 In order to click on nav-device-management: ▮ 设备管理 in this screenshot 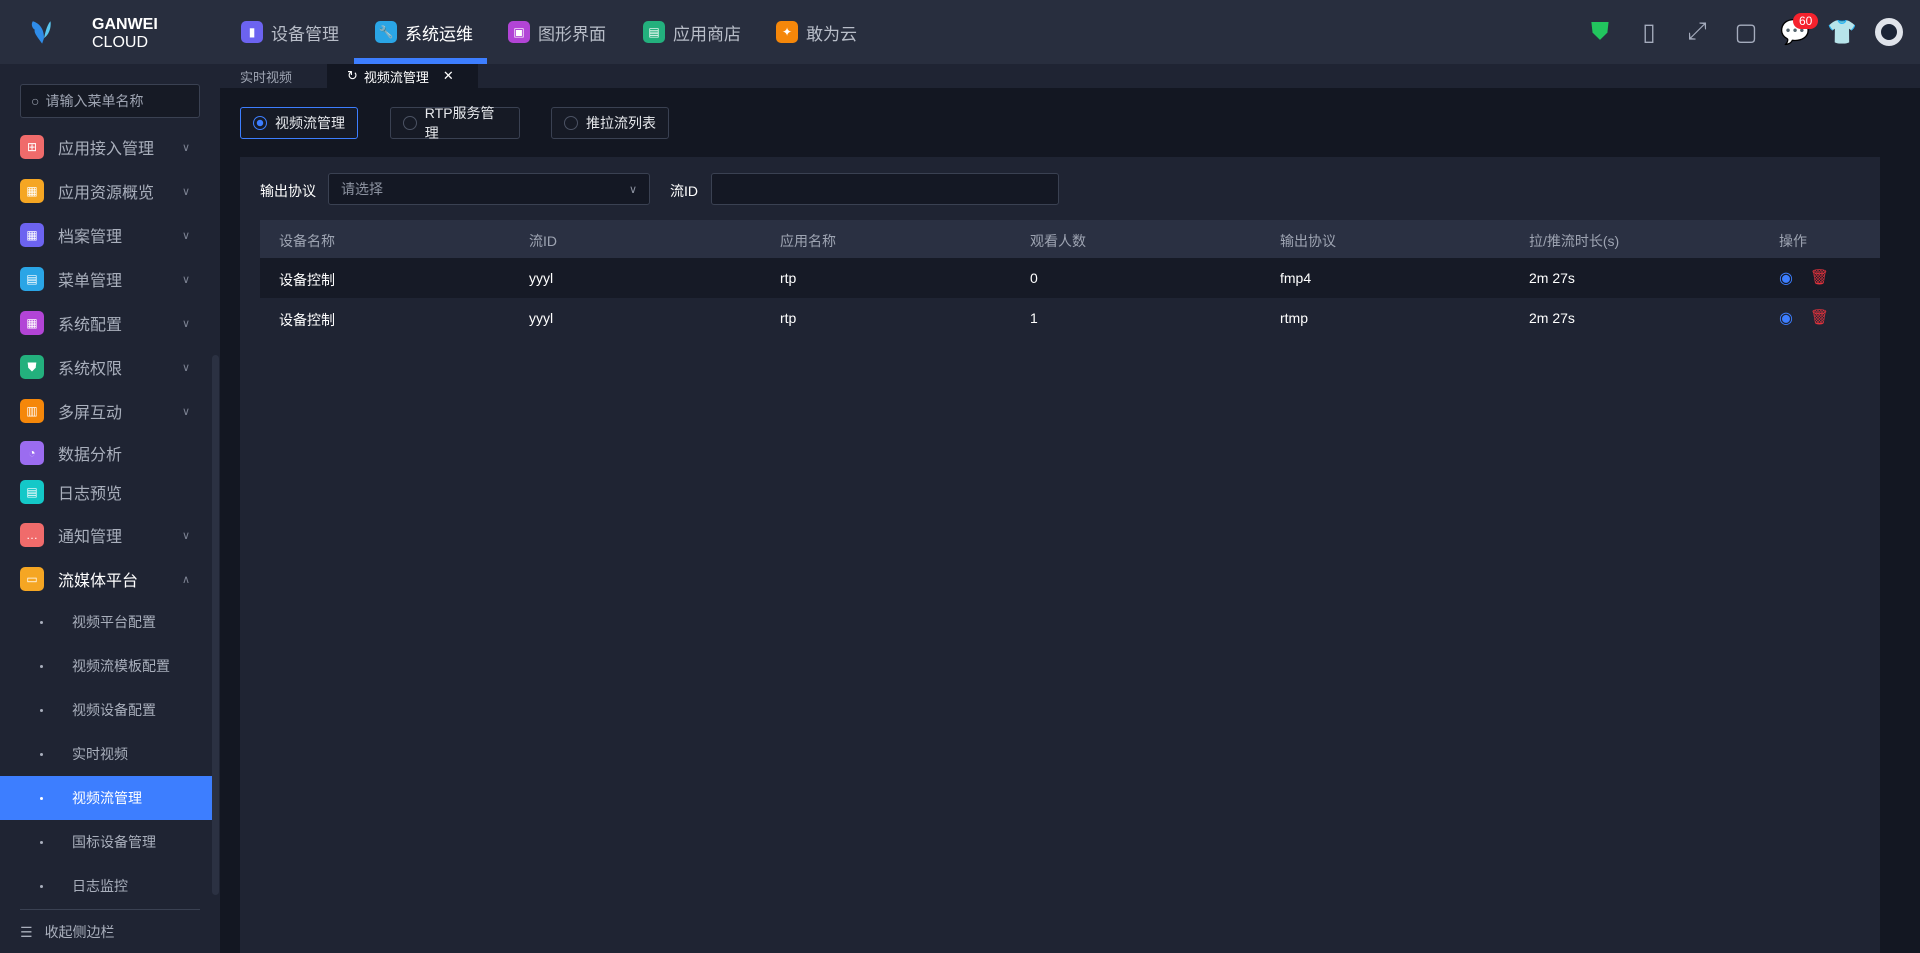, I will do `click(290, 32)`.